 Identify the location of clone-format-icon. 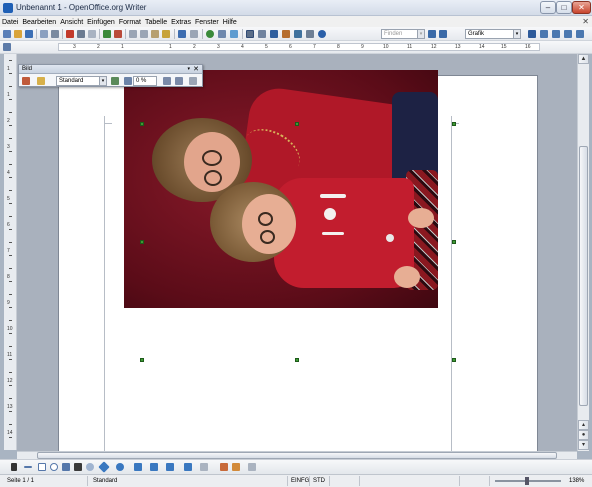
(166, 34).